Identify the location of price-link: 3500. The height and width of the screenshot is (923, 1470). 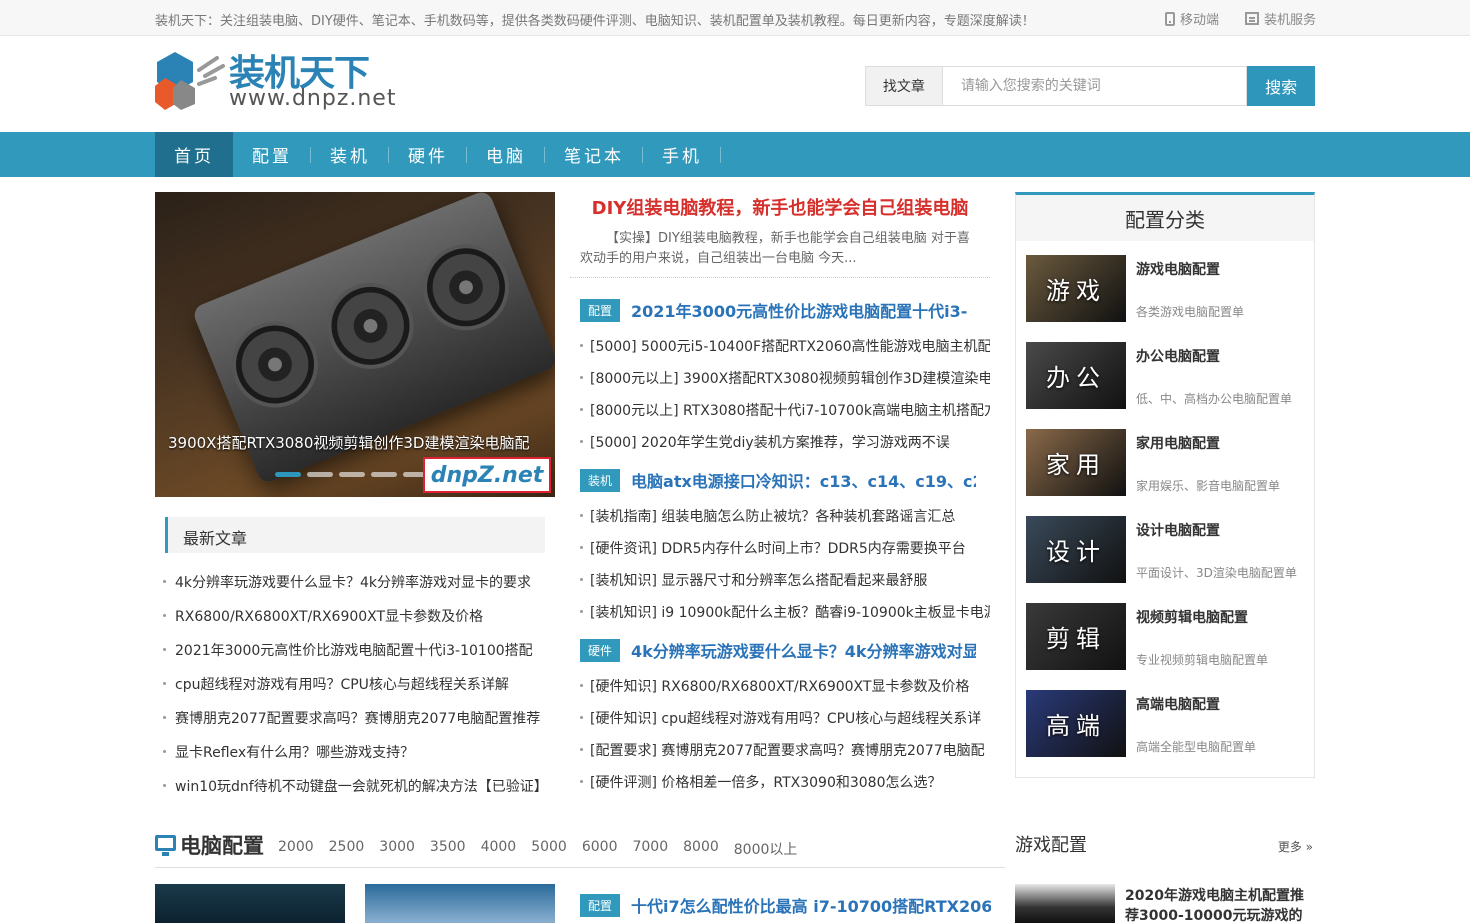
(448, 849).